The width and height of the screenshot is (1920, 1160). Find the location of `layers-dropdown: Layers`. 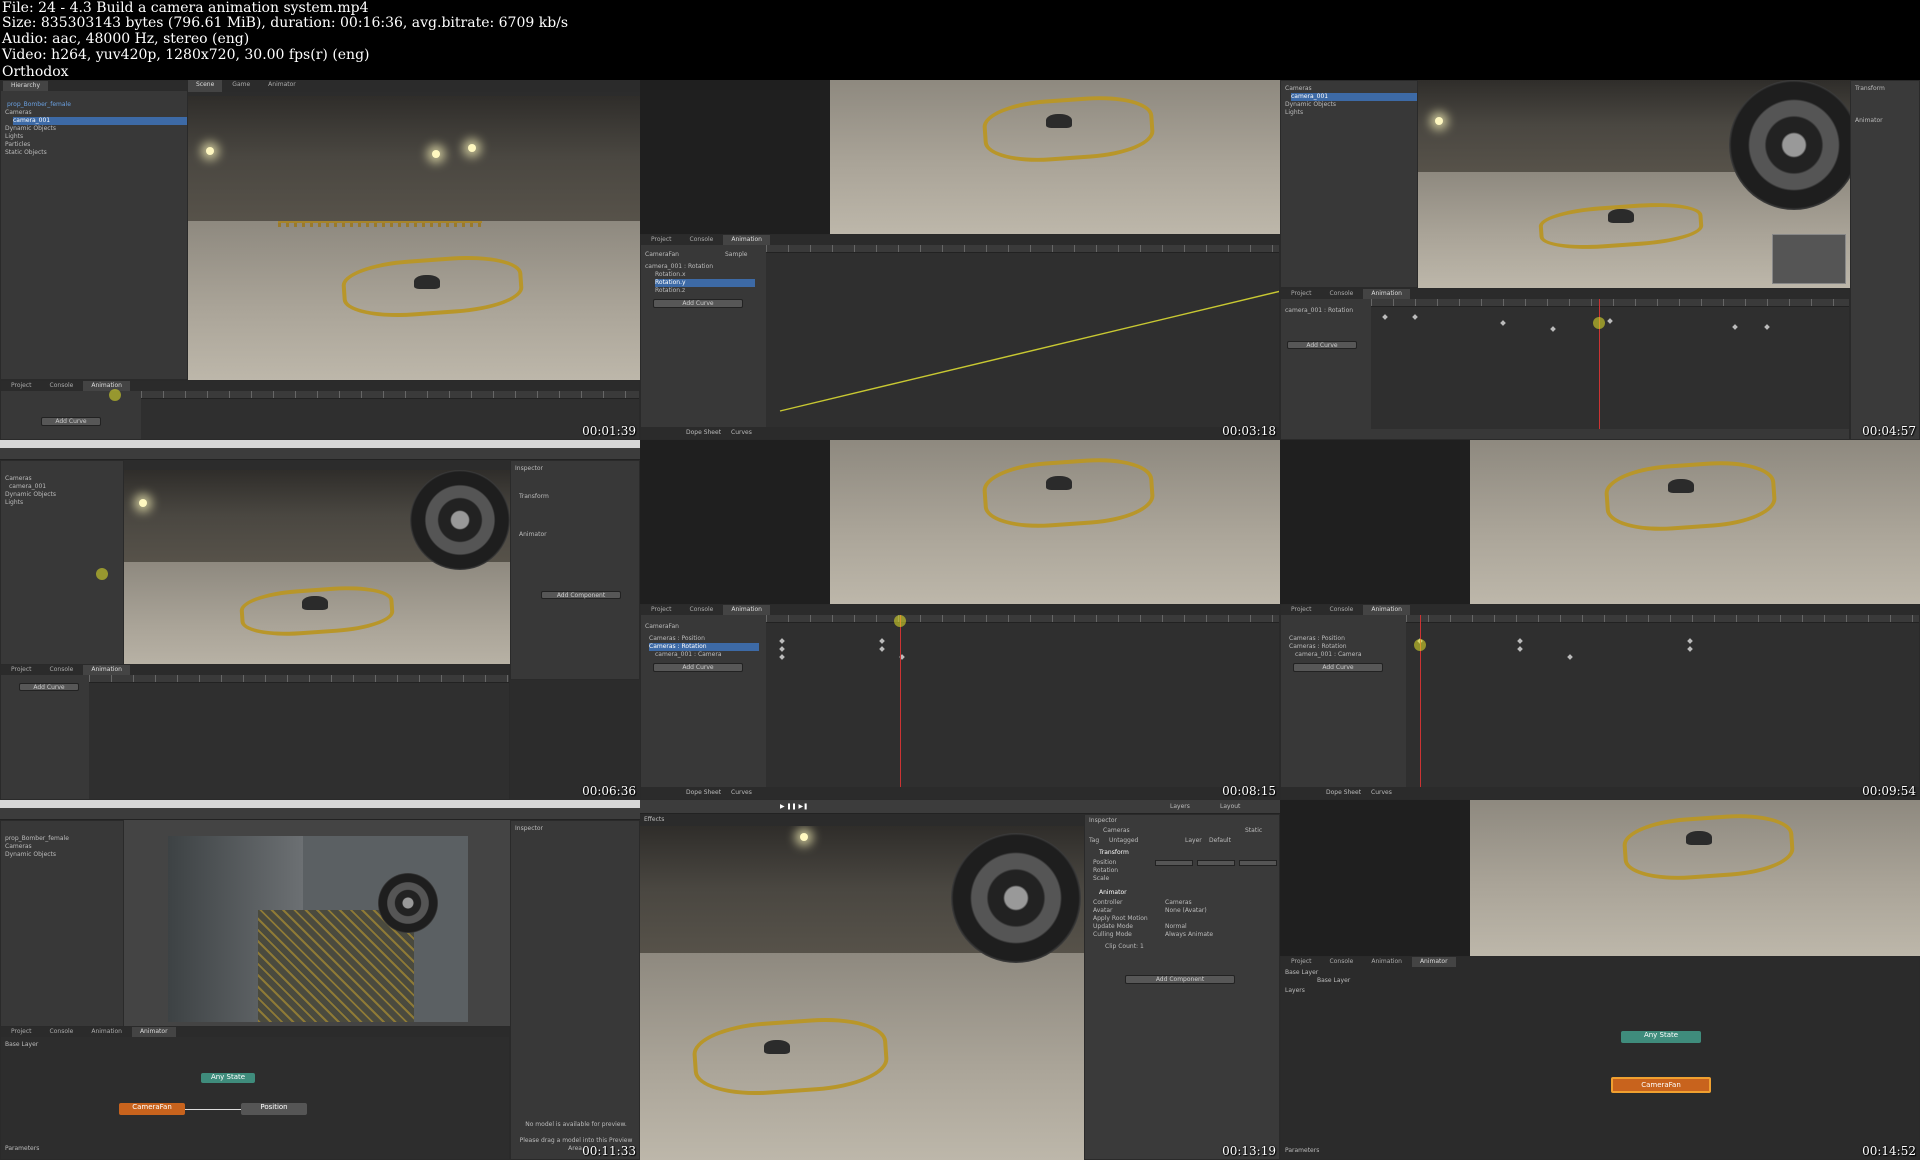

layers-dropdown: Layers is located at coordinates (1180, 807).